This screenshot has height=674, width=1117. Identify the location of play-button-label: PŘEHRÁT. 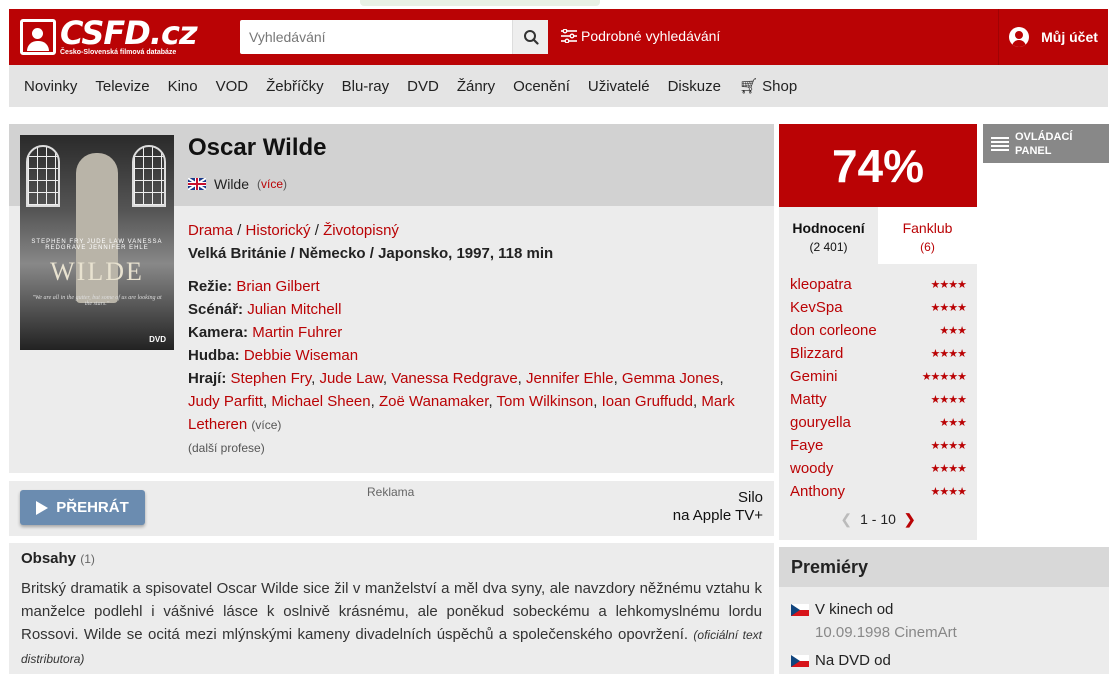
(92, 507).